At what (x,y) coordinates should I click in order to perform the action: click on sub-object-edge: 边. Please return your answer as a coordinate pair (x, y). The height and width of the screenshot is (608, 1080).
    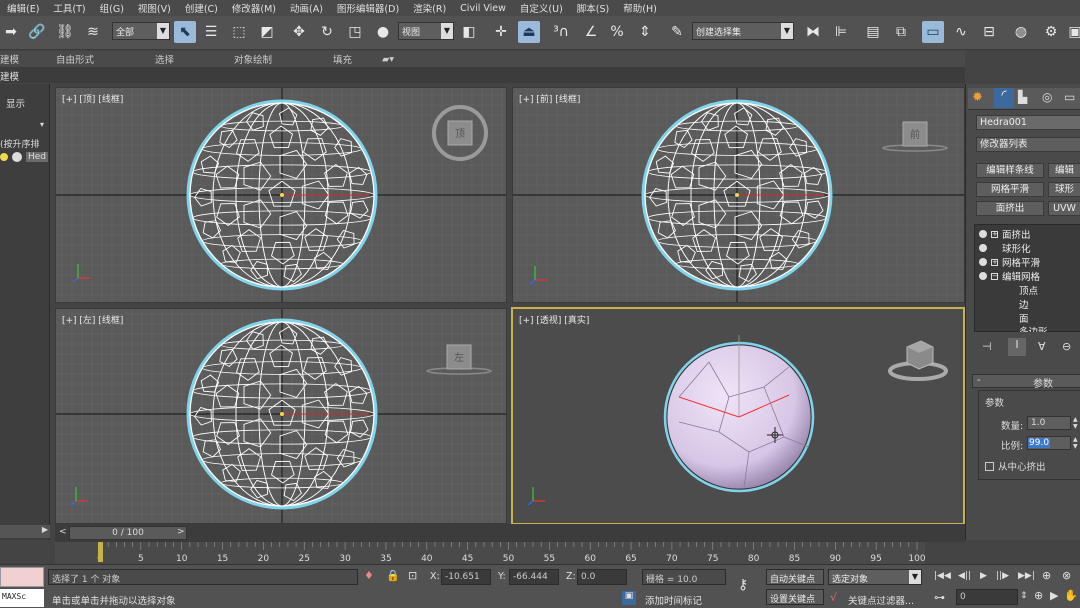
    Looking at the image, I should click on (1024, 304).